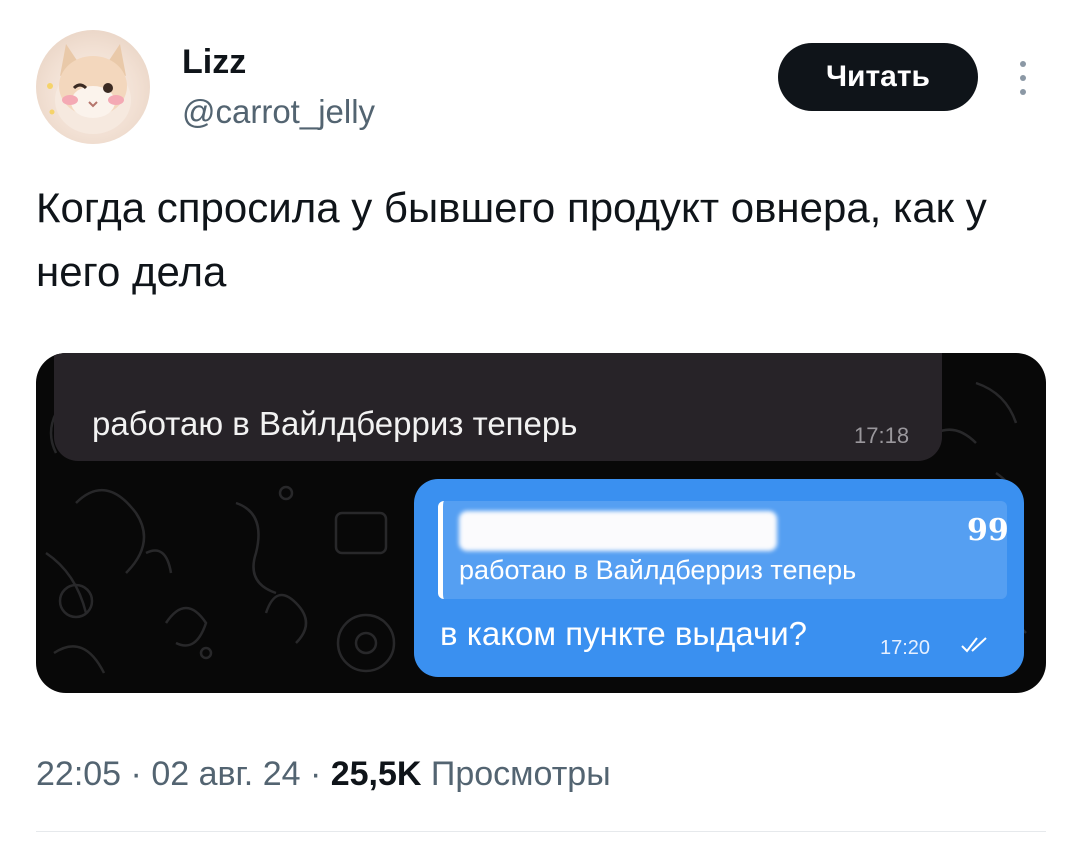  I want to click on divider, so click(541, 831).